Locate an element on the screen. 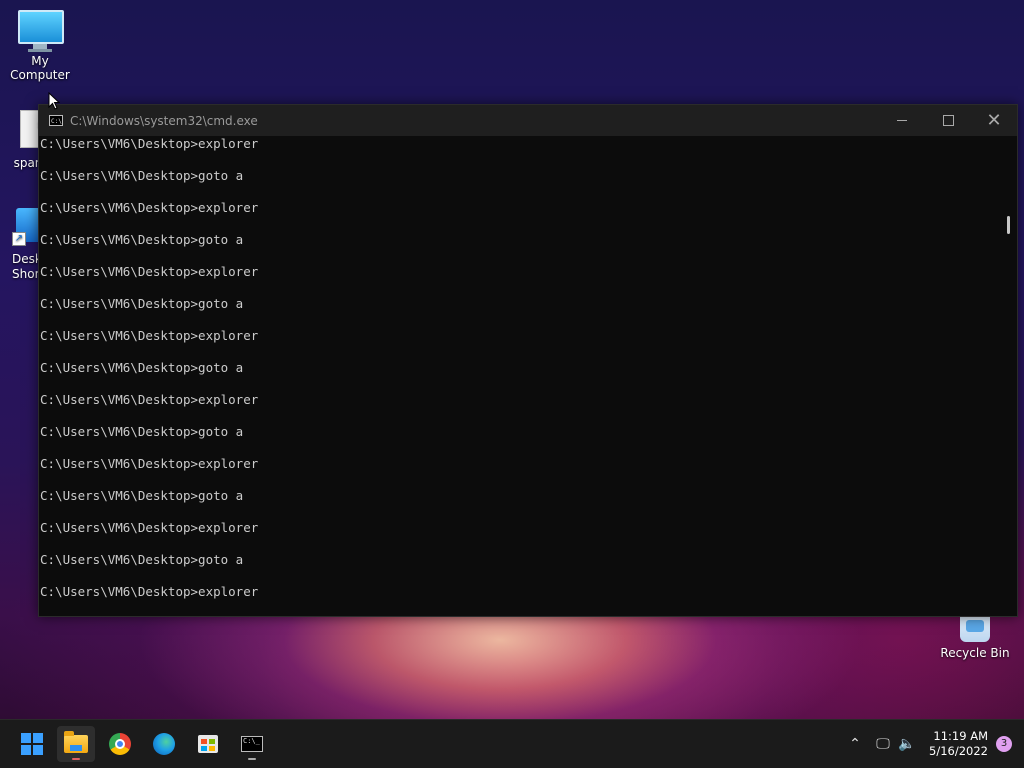 This screenshot has width=1024, height=768. taskbar-store is located at coordinates (208, 744).